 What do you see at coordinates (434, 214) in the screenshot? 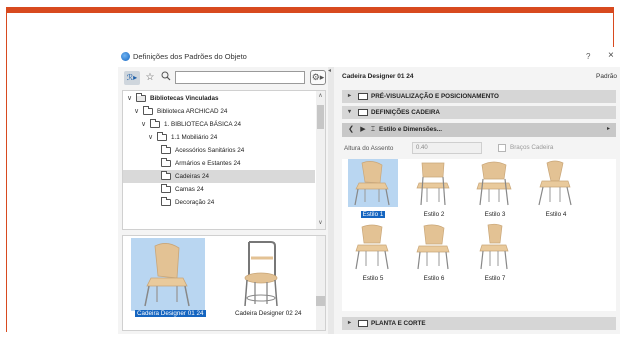
I see `style-label: Estilo 2` at bounding box center [434, 214].